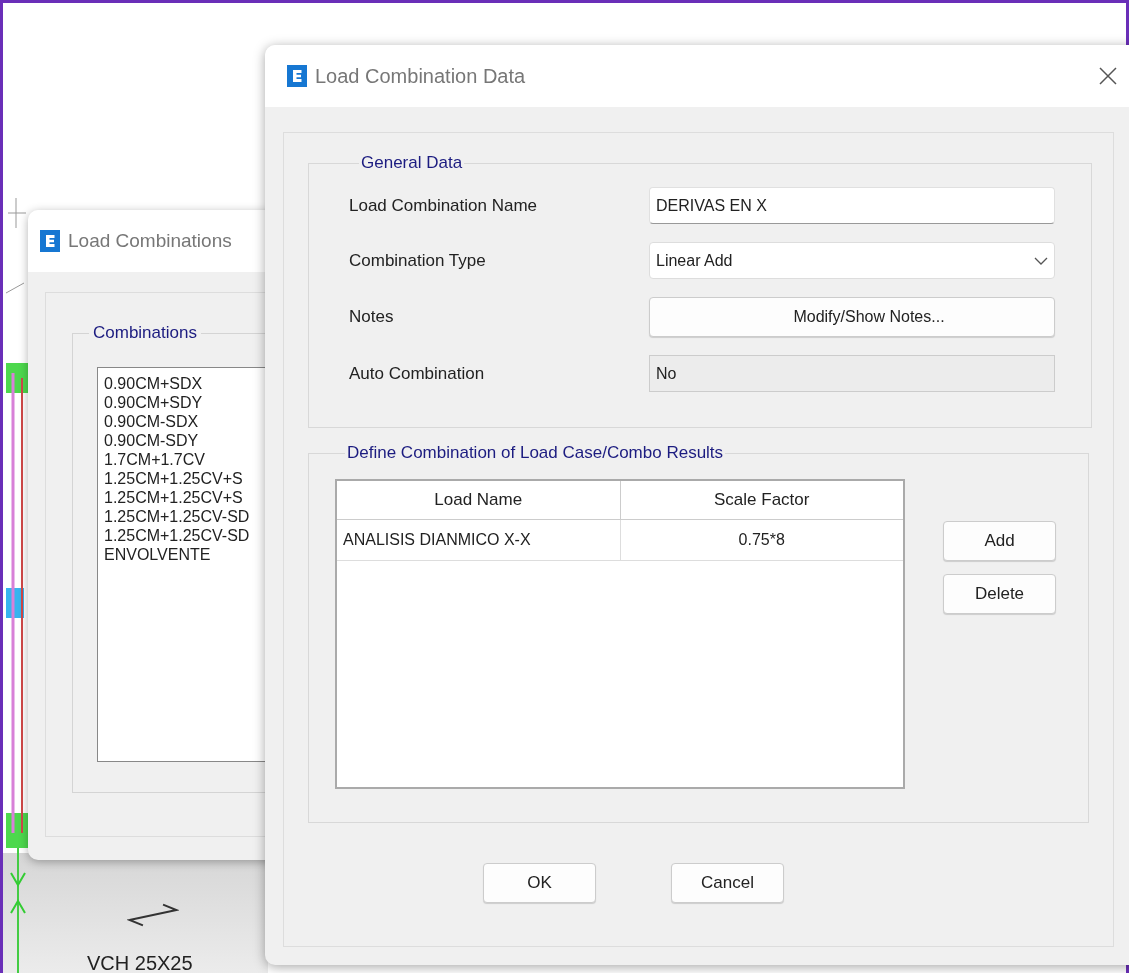 The width and height of the screenshot is (1129, 973). Describe the element at coordinates (145, 333) in the screenshot. I see `group-title: Combinations` at that location.